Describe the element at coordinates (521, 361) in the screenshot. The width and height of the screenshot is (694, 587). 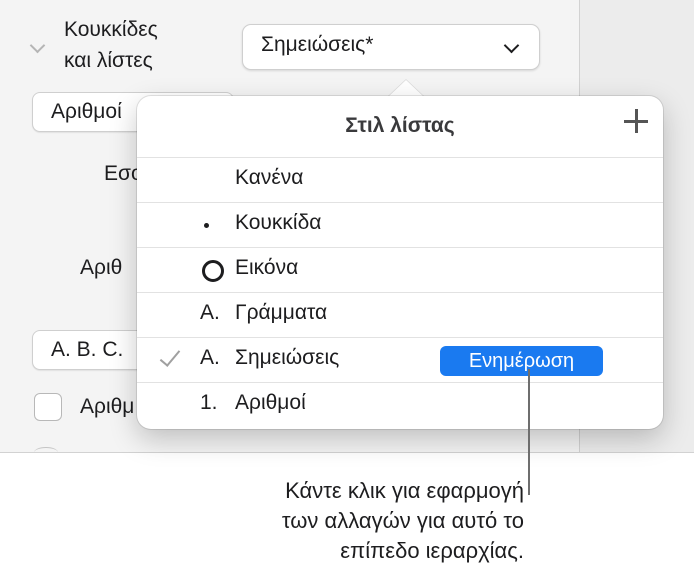
I see `update-button: Ενημέρωση` at that location.